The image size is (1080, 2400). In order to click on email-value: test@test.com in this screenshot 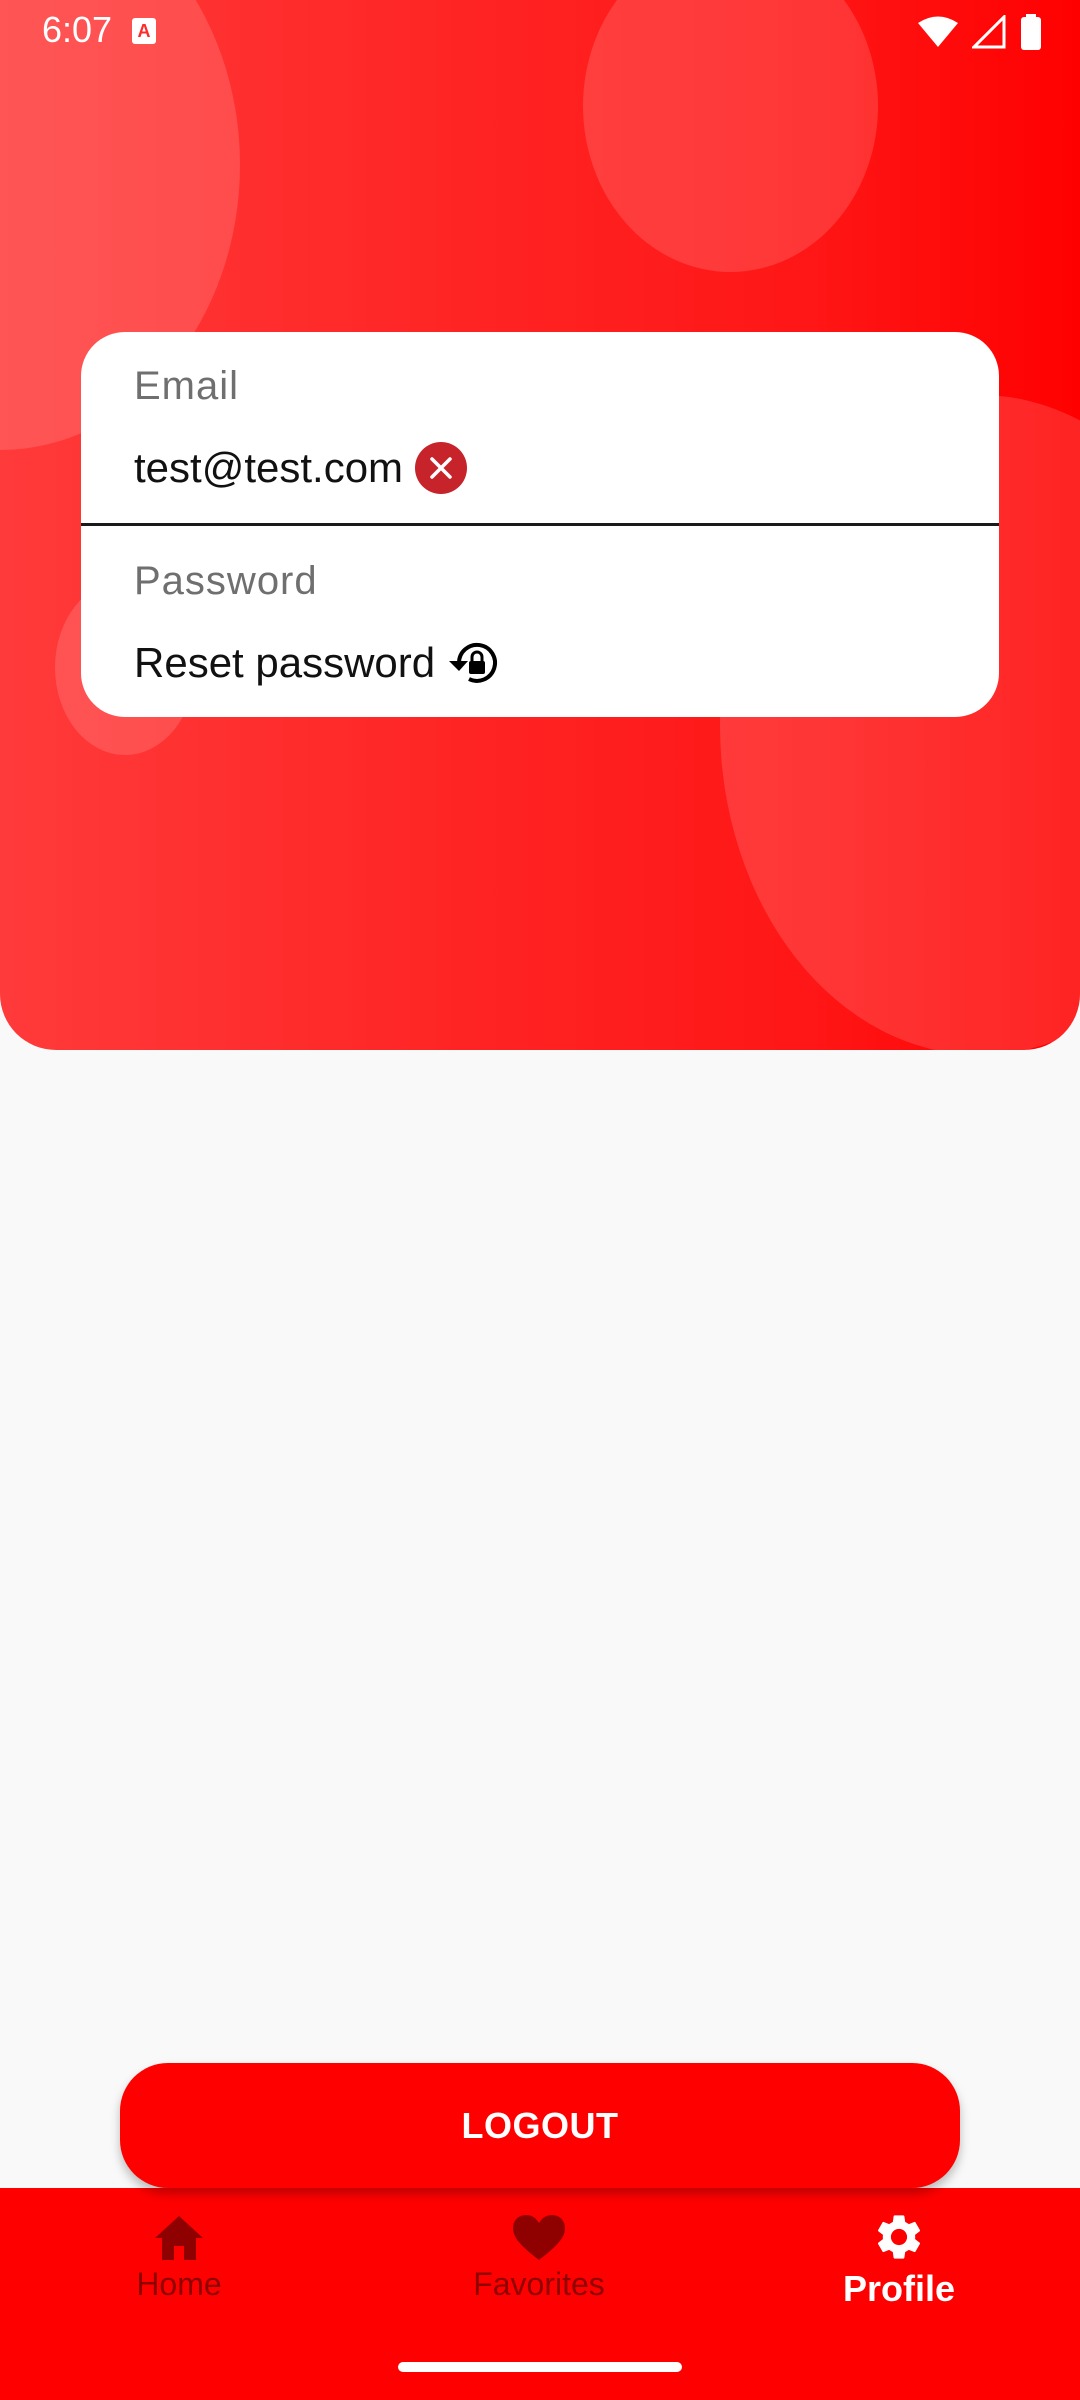, I will do `click(269, 467)`.